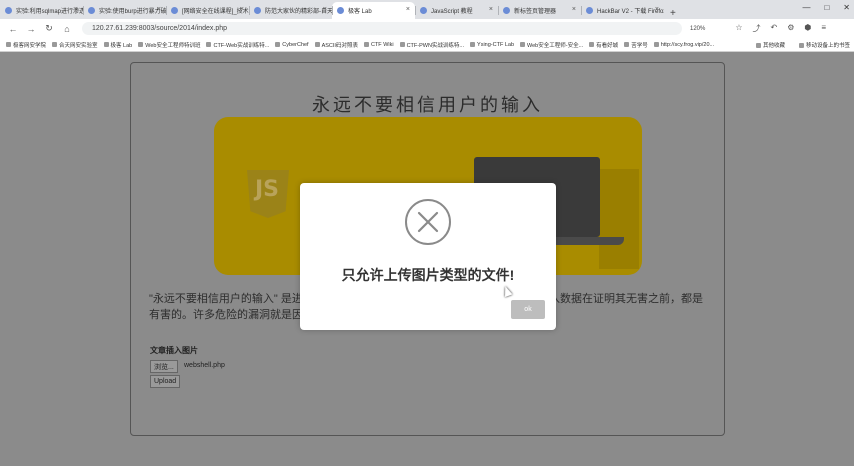 This screenshot has height=466, width=854. I want to click on bookmarks-right: 其他收藏 移动设备上的书签, so click(800, 45).